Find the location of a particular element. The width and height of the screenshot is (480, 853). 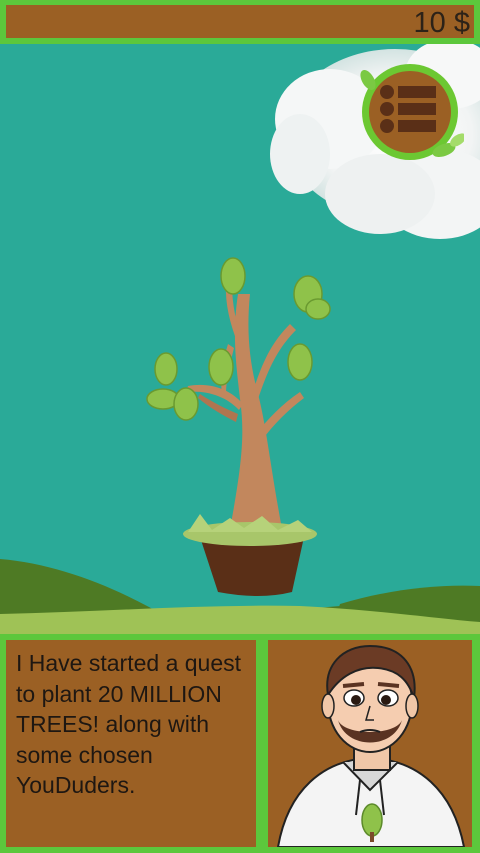

top-bar-panel: 10 $ is located at coordinates (240, 22).